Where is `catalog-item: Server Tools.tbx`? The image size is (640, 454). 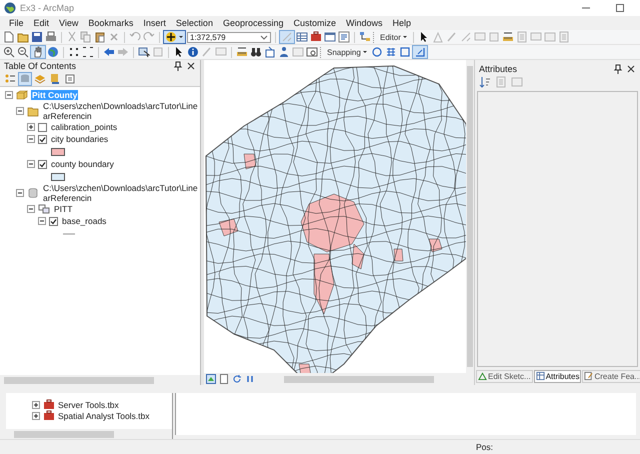 catalog-item: Server Tools.tbx is located at coordinates (88, 405).